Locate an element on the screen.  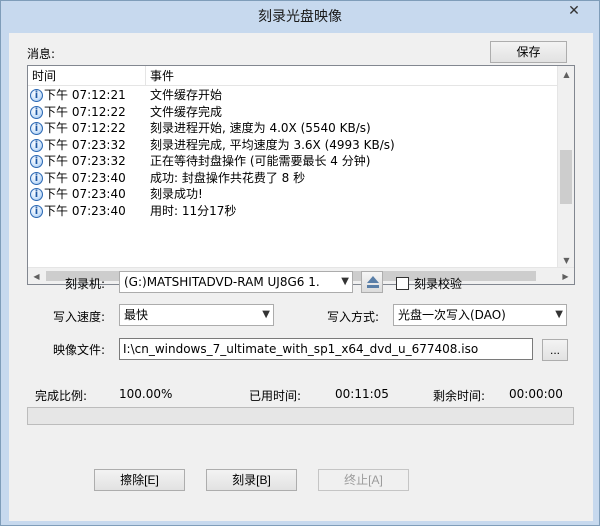
burner-select: (G:)MATSHITADVD-RAM UJ8G6 1. ▼ is located at coordinates (236, 282).